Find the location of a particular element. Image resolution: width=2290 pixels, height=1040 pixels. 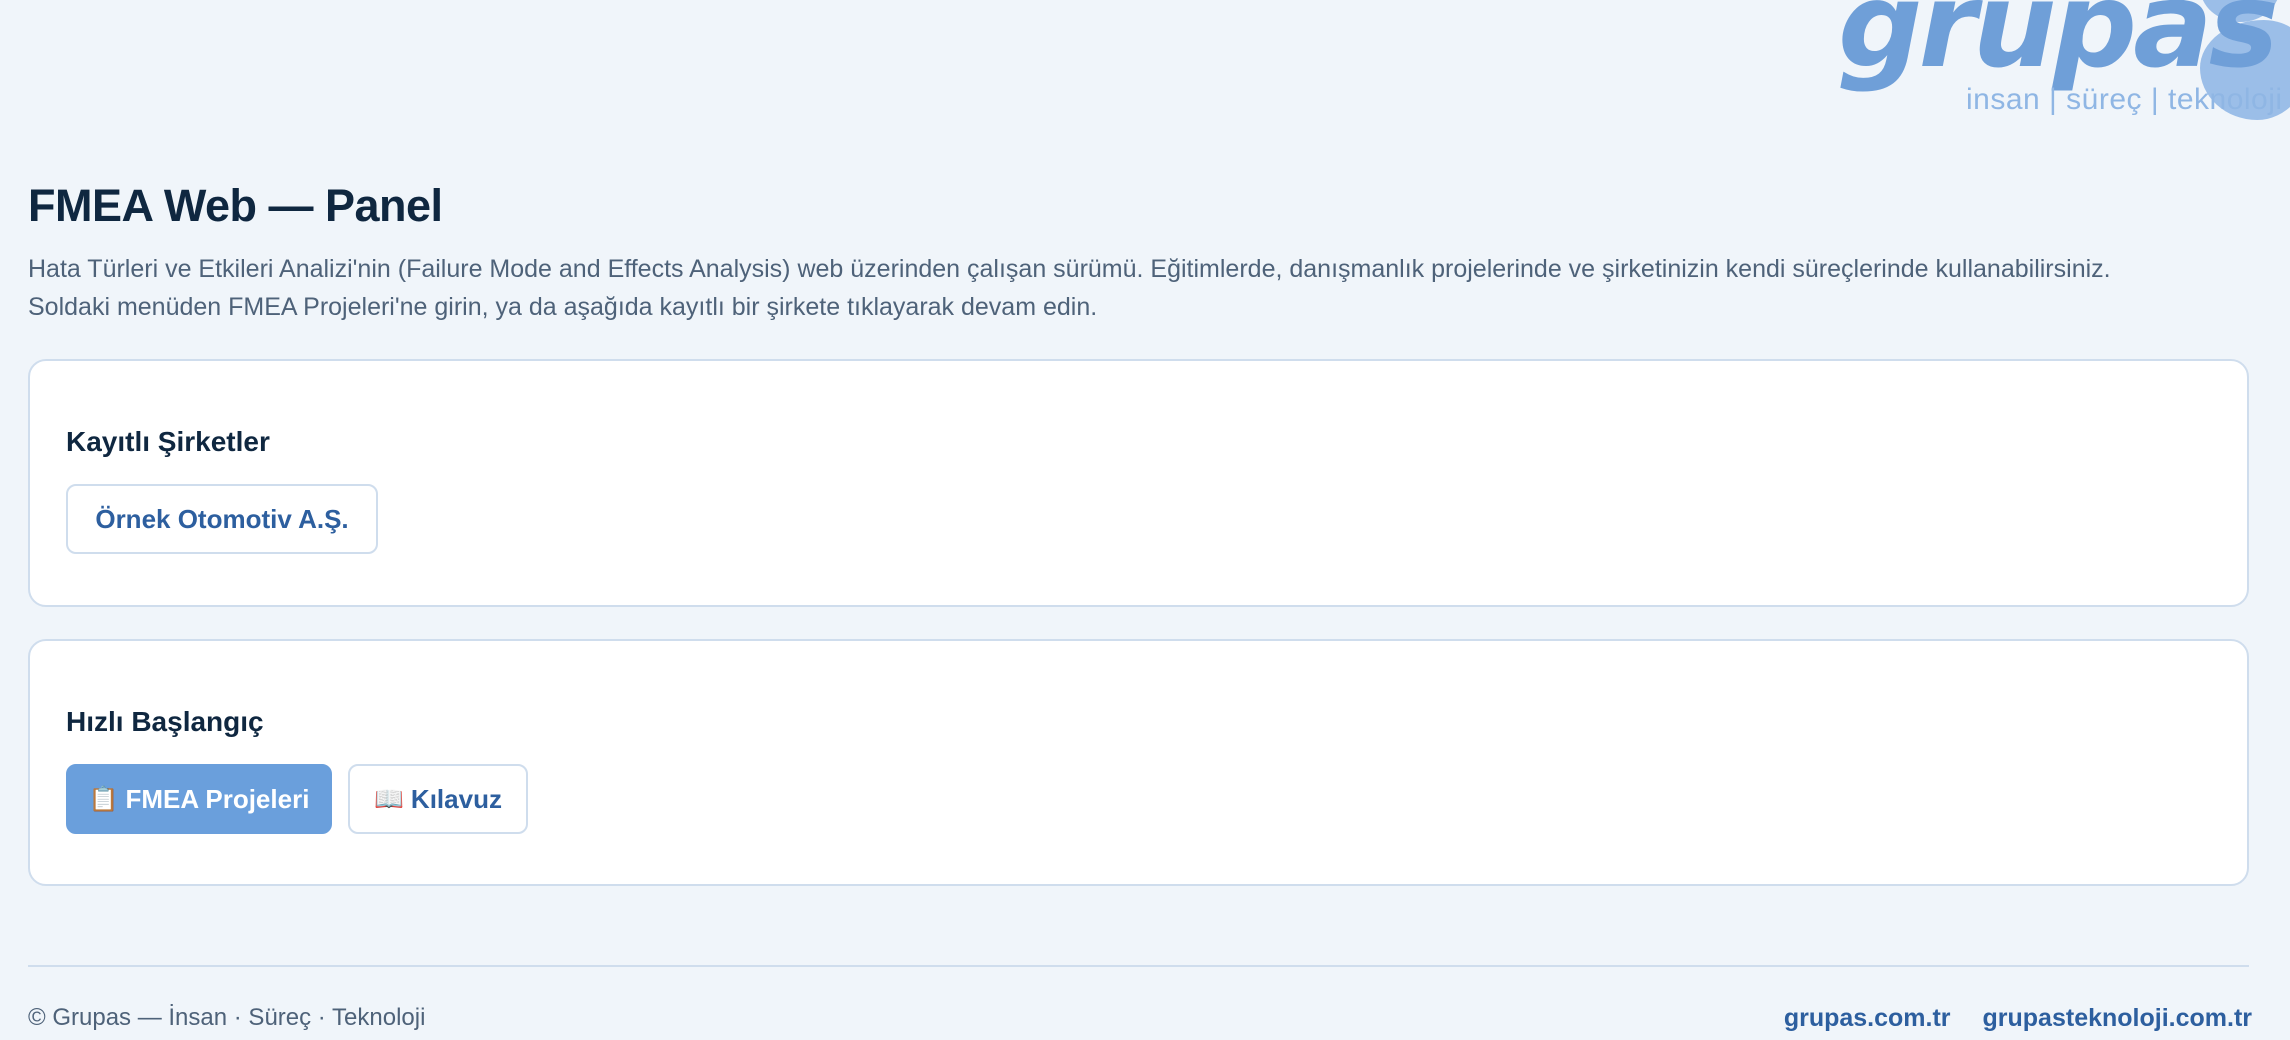

guide-button: 📖 Kılavuz is located at coordinates (438, 799).